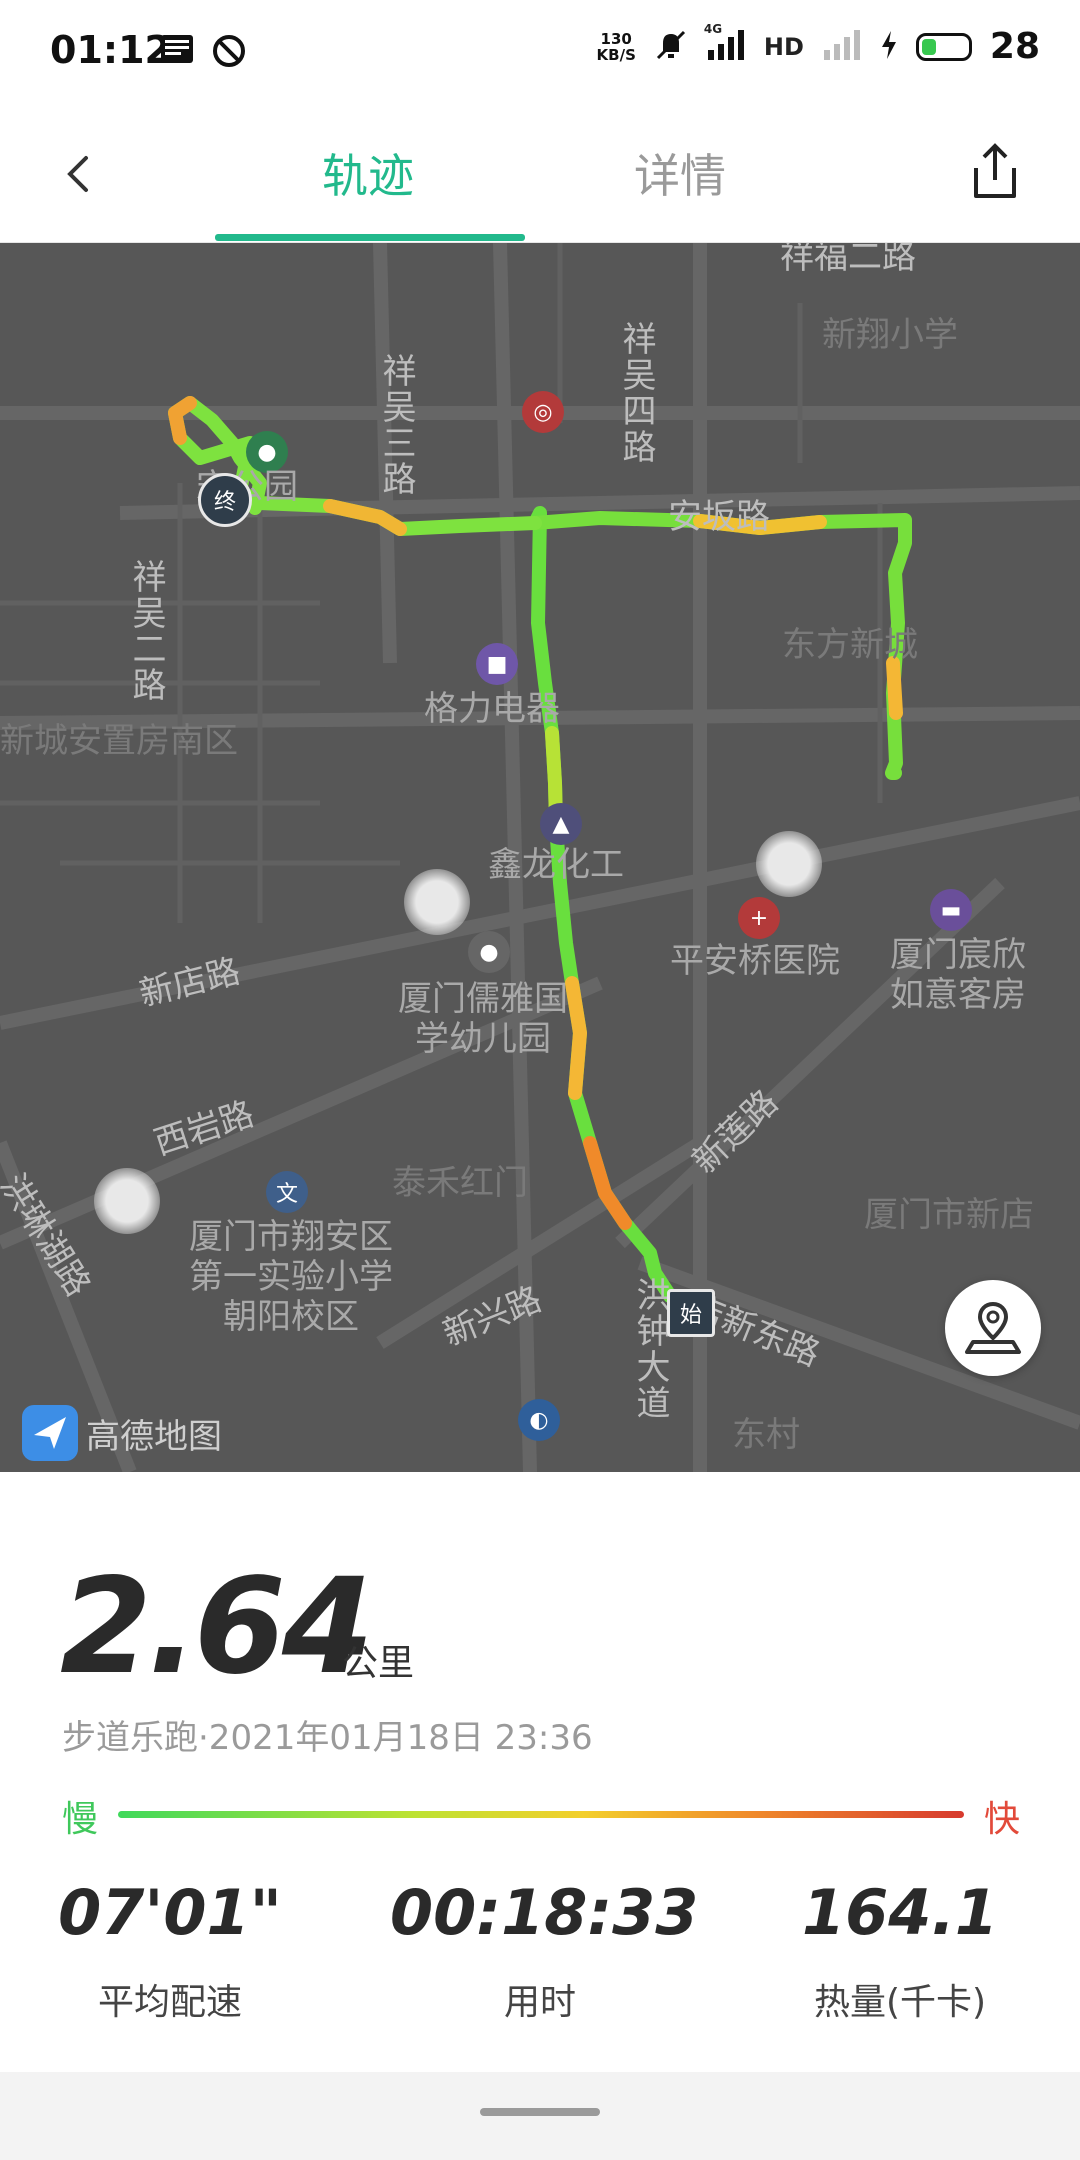  Describe the element at coordinates (890, 335) in the screenshot. I see `poi-label: 新翔小学` at that location.